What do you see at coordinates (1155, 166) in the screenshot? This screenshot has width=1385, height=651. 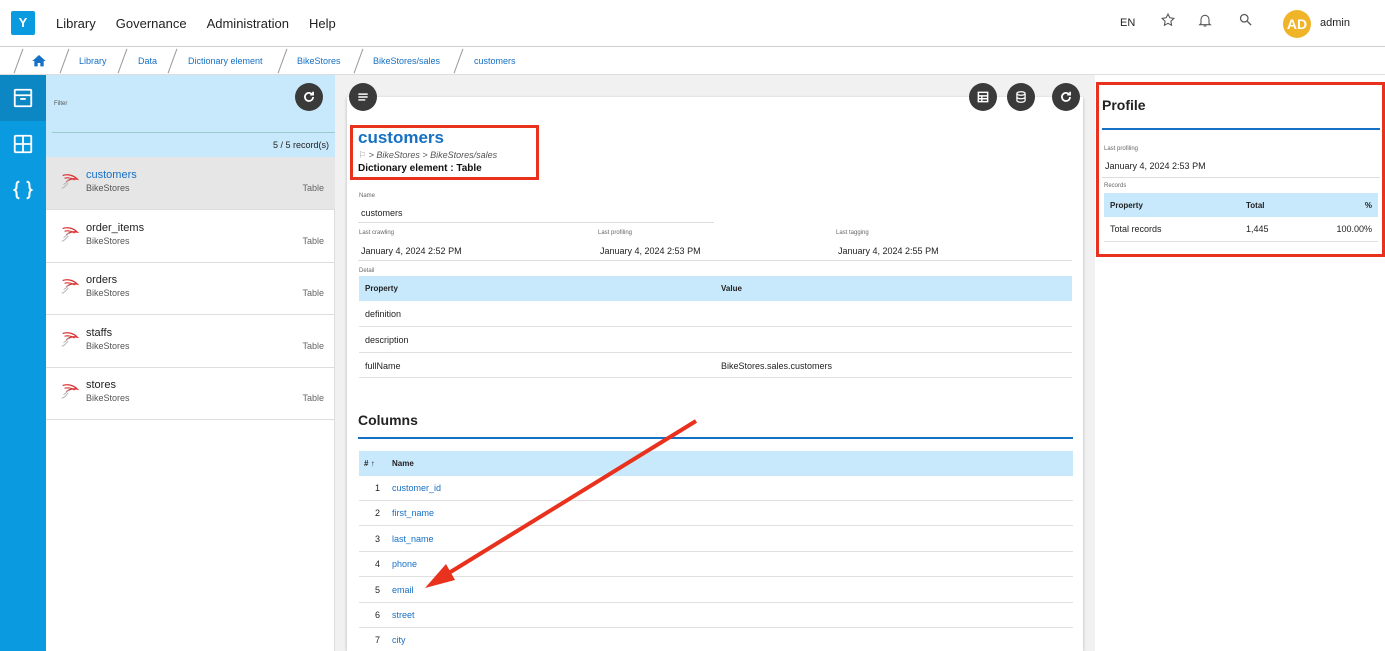 I see `profile-last-profiling-value: January 4, 2024 2:53 PM` at bounding box center [1155, 166].